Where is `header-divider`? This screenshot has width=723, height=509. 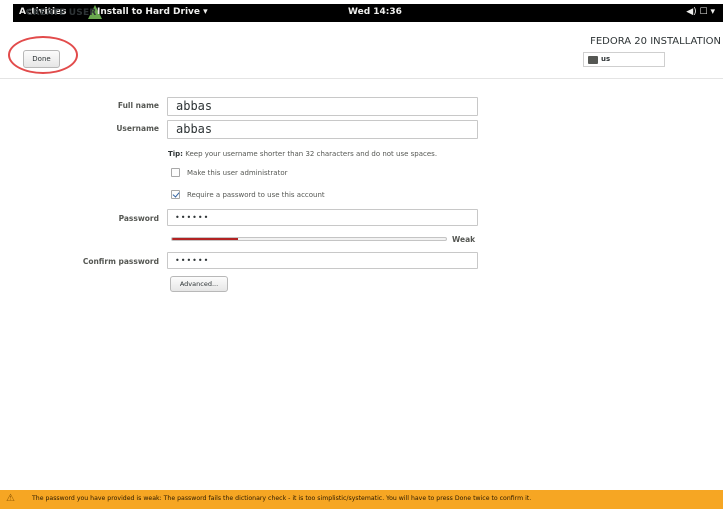
header-divider is located at coordinates (361, 78).